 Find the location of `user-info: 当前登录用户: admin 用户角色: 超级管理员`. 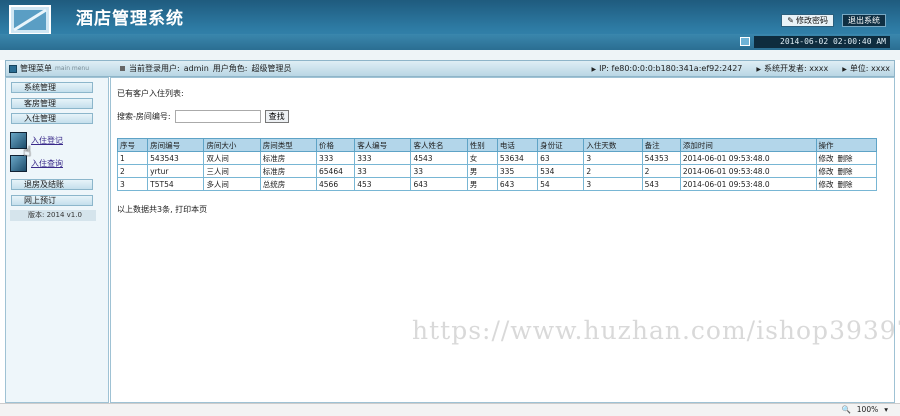

user-info: 当前登录用户: admin 用户角色: 超级管理员 is located at coordinates (205, 68).